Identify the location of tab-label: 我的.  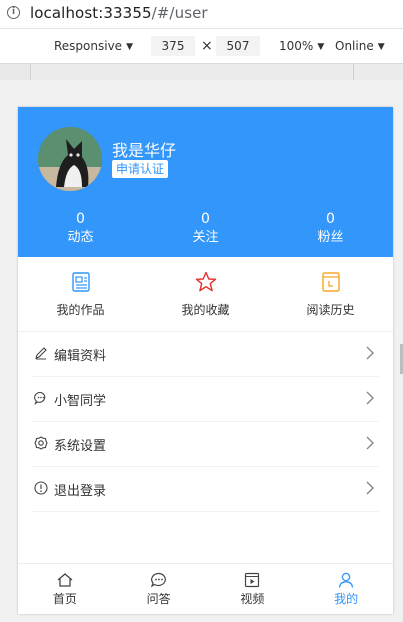
(346, 599).